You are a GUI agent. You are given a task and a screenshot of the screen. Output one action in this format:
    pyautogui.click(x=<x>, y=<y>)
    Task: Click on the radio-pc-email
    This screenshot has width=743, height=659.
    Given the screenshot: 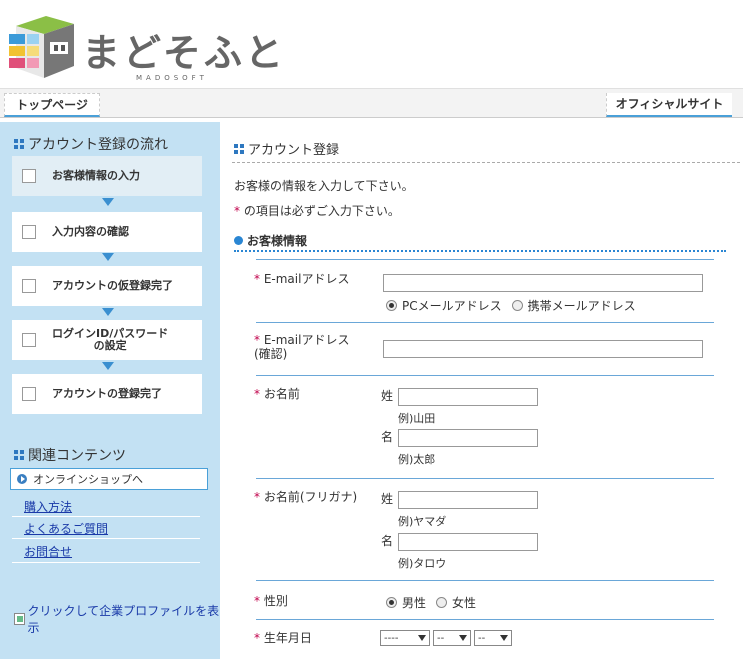 What is the action you would take?
    pyautogui.click(x=391, y=305)
    